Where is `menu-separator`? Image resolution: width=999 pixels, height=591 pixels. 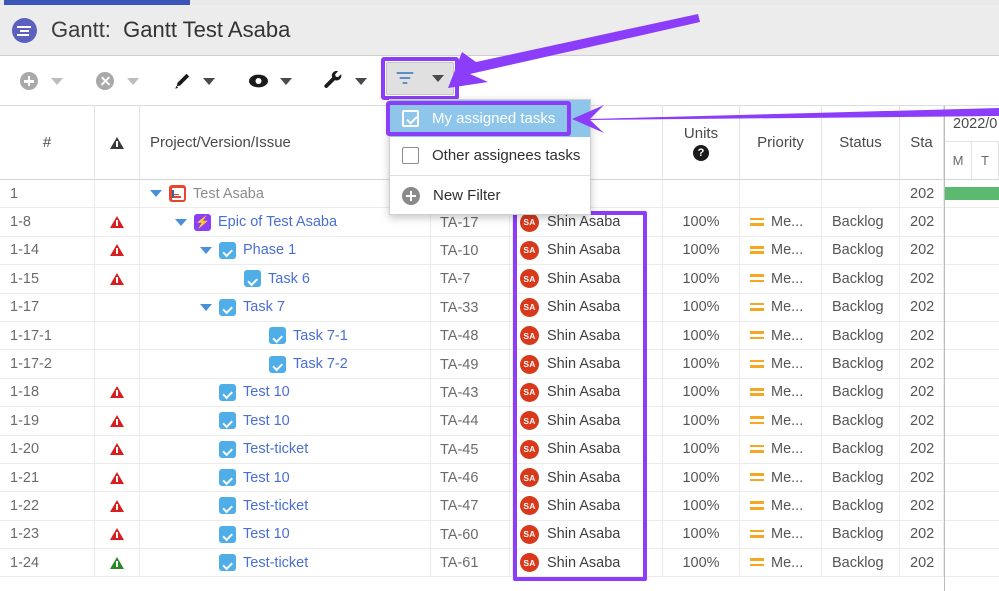 menu-separator is located at coordinates (490, 175).